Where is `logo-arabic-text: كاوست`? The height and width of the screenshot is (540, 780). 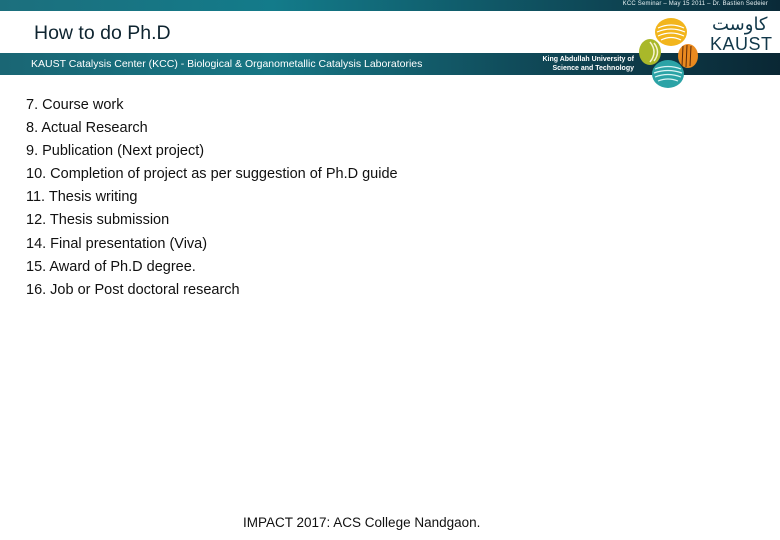 logo-arabic-text: كاوست is located at coordinates (740, 24).